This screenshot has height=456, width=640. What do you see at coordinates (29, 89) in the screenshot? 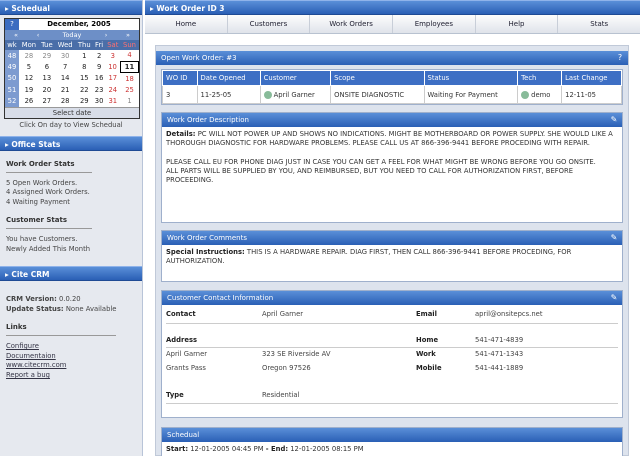
I see `calendar-day: 19` at bounding box center [29, 89].